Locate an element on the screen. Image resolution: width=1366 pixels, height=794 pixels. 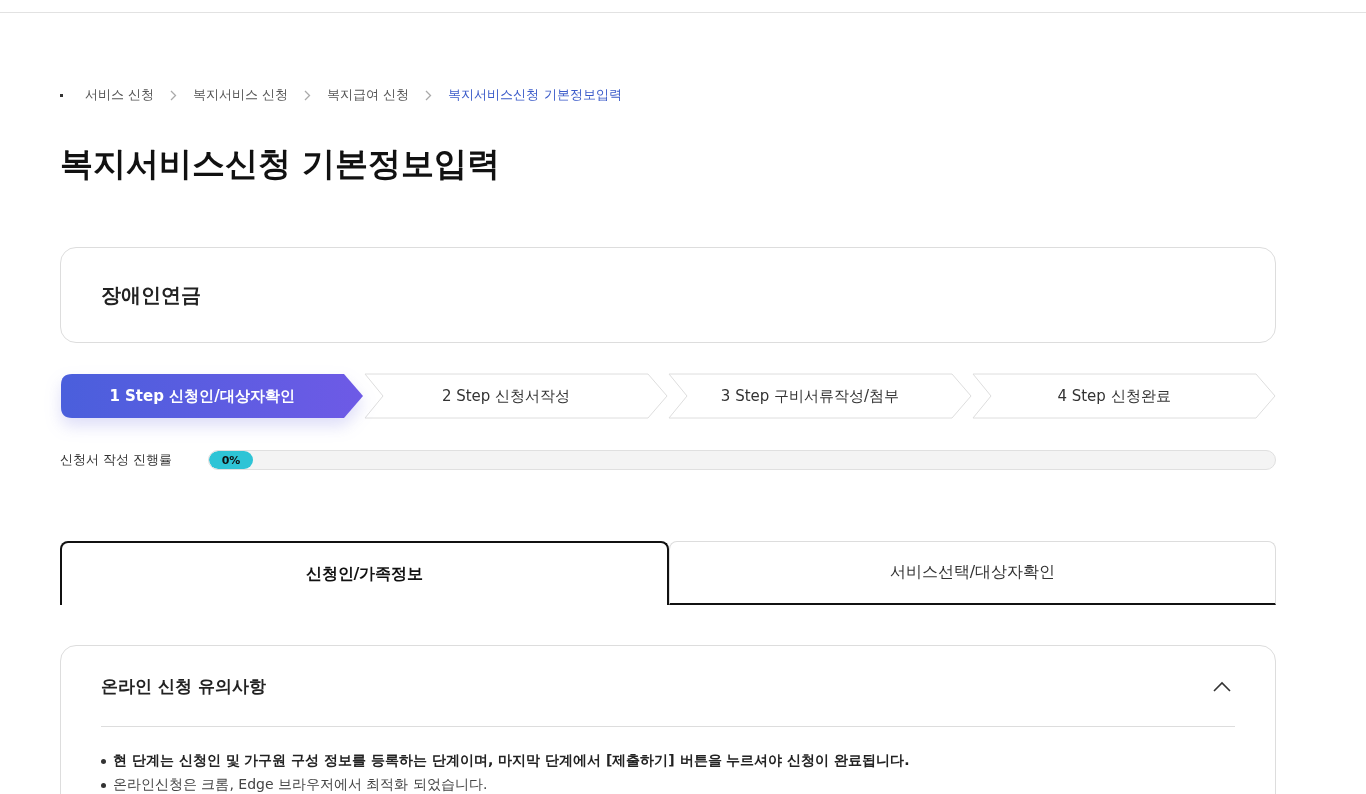
tab: 신청인/가족정보 is located at coordinates (364, 573).